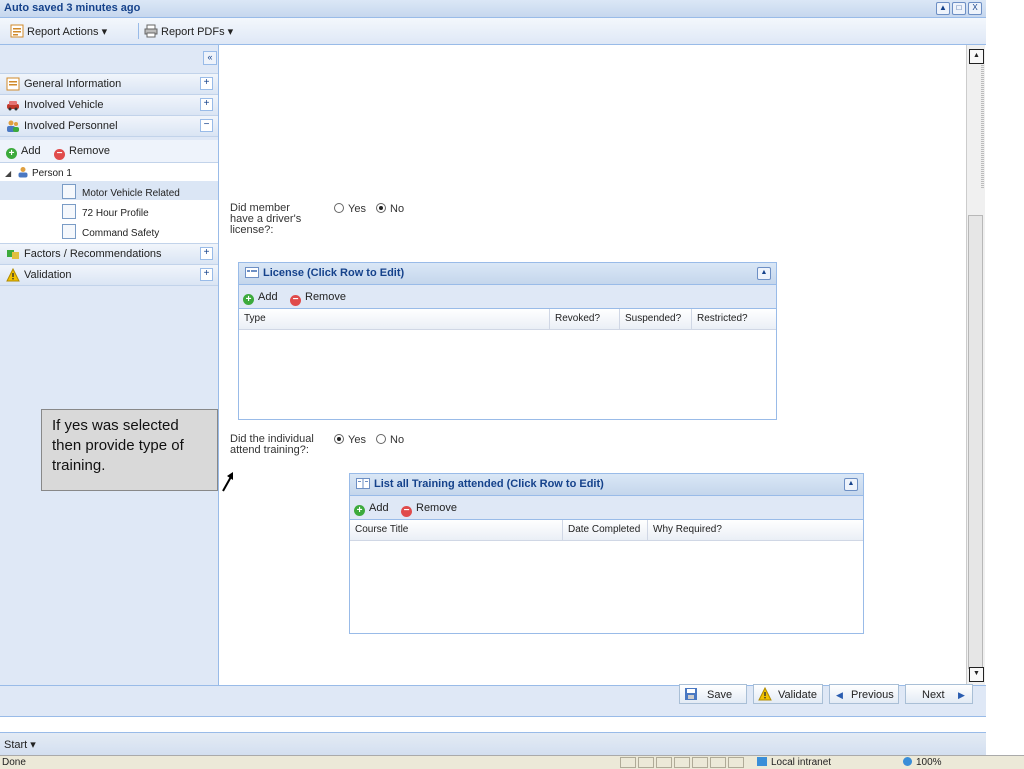 This screenshot has width=1024, height=769. What do you see at coordinates (507, 297) in the screenshot?
I see `license-grid-toolbar: + Add − Remove` at bounding box center [507, 297].